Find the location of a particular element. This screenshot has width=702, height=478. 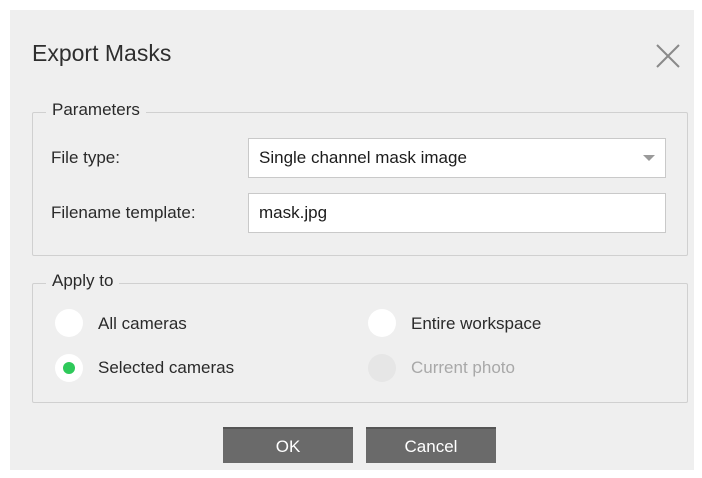

dialog-title: Export Masks is located at coordinates (102, 53).